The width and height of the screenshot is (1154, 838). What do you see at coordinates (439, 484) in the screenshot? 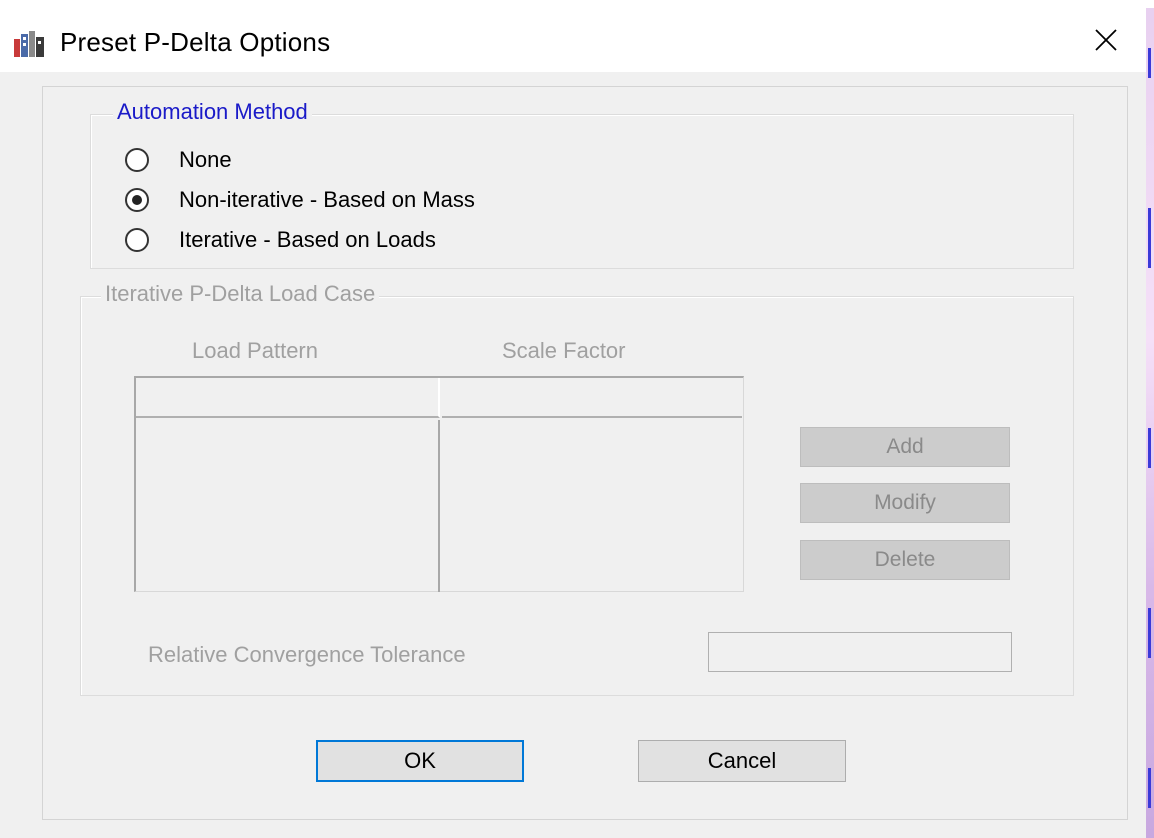
I see `load-case-grid` at bounding box center [439, 484].